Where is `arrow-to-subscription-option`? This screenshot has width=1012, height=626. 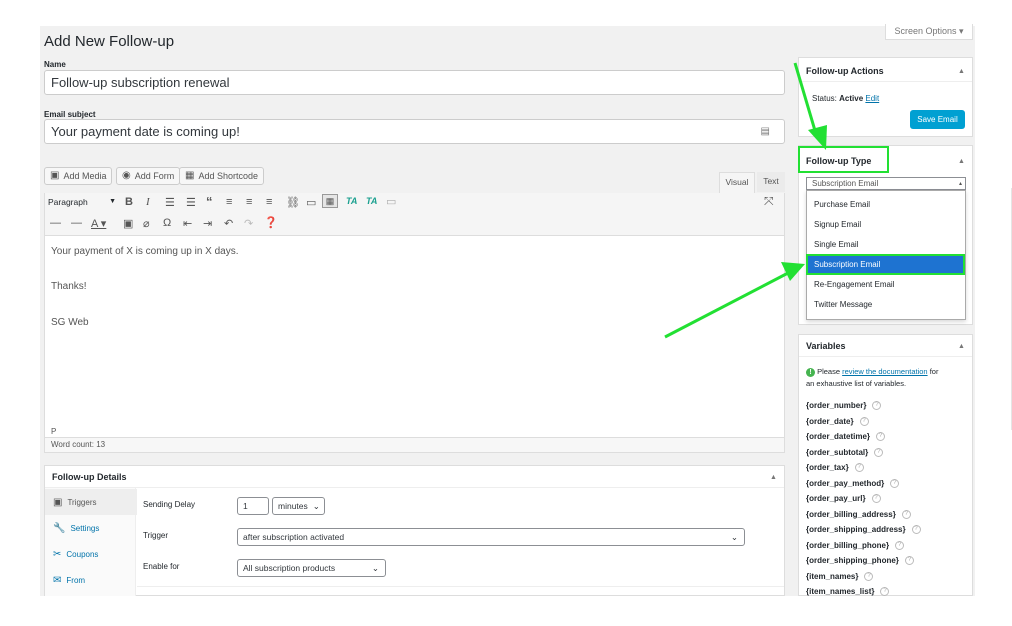
arrow-to-subscription-option is located at coordinates (734, 300).